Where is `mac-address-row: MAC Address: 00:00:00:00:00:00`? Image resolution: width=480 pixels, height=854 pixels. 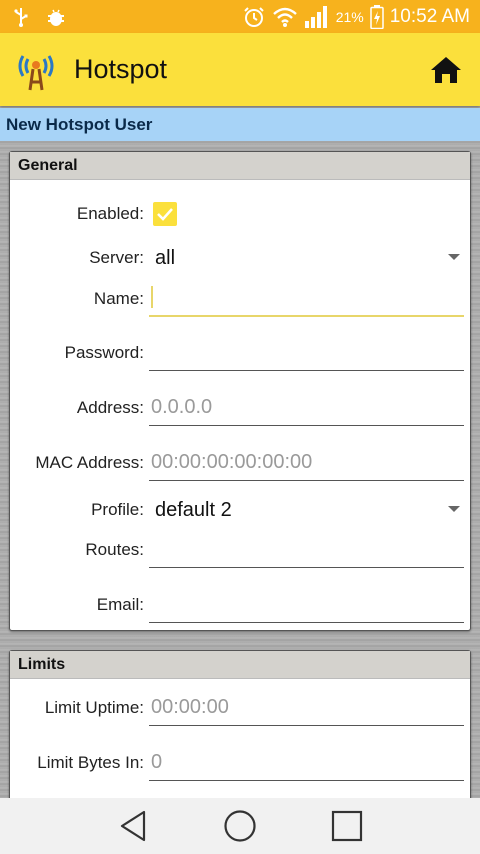
mac-address-row: MAC Address: 00:00:00:00:00:00 is located at coordinates (240, 457).